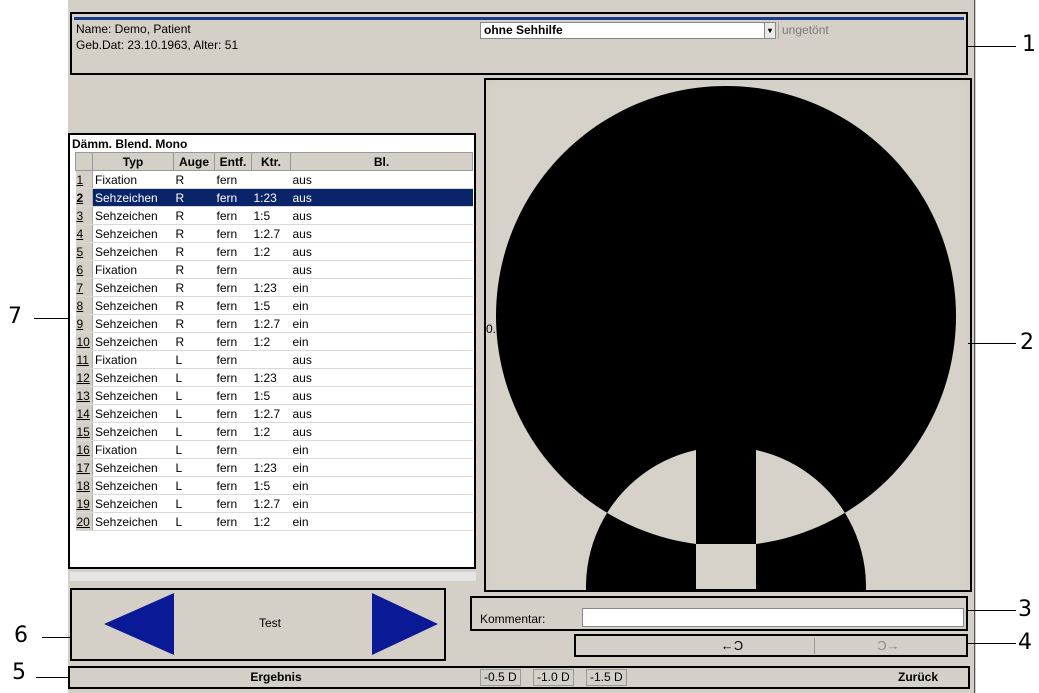 The image size is (1039, 693). I want to click on table-row: 18 Sehzeichen Lfern 1:5 ein, so click(274, 485).